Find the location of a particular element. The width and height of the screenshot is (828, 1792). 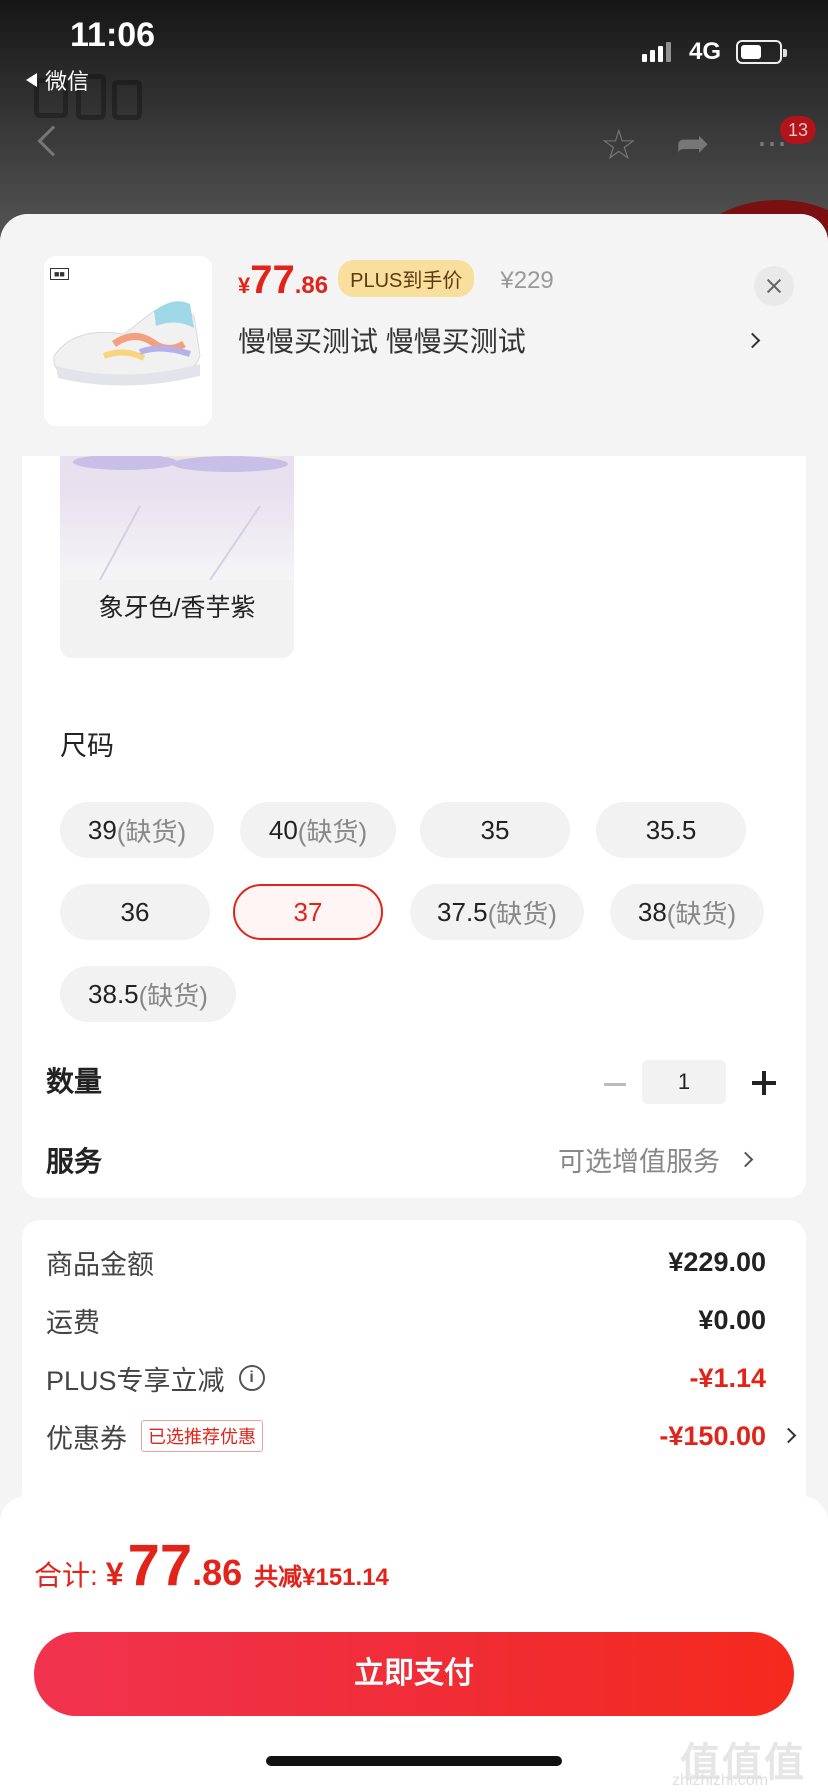

close-icon is located at coordinates (774, 286).